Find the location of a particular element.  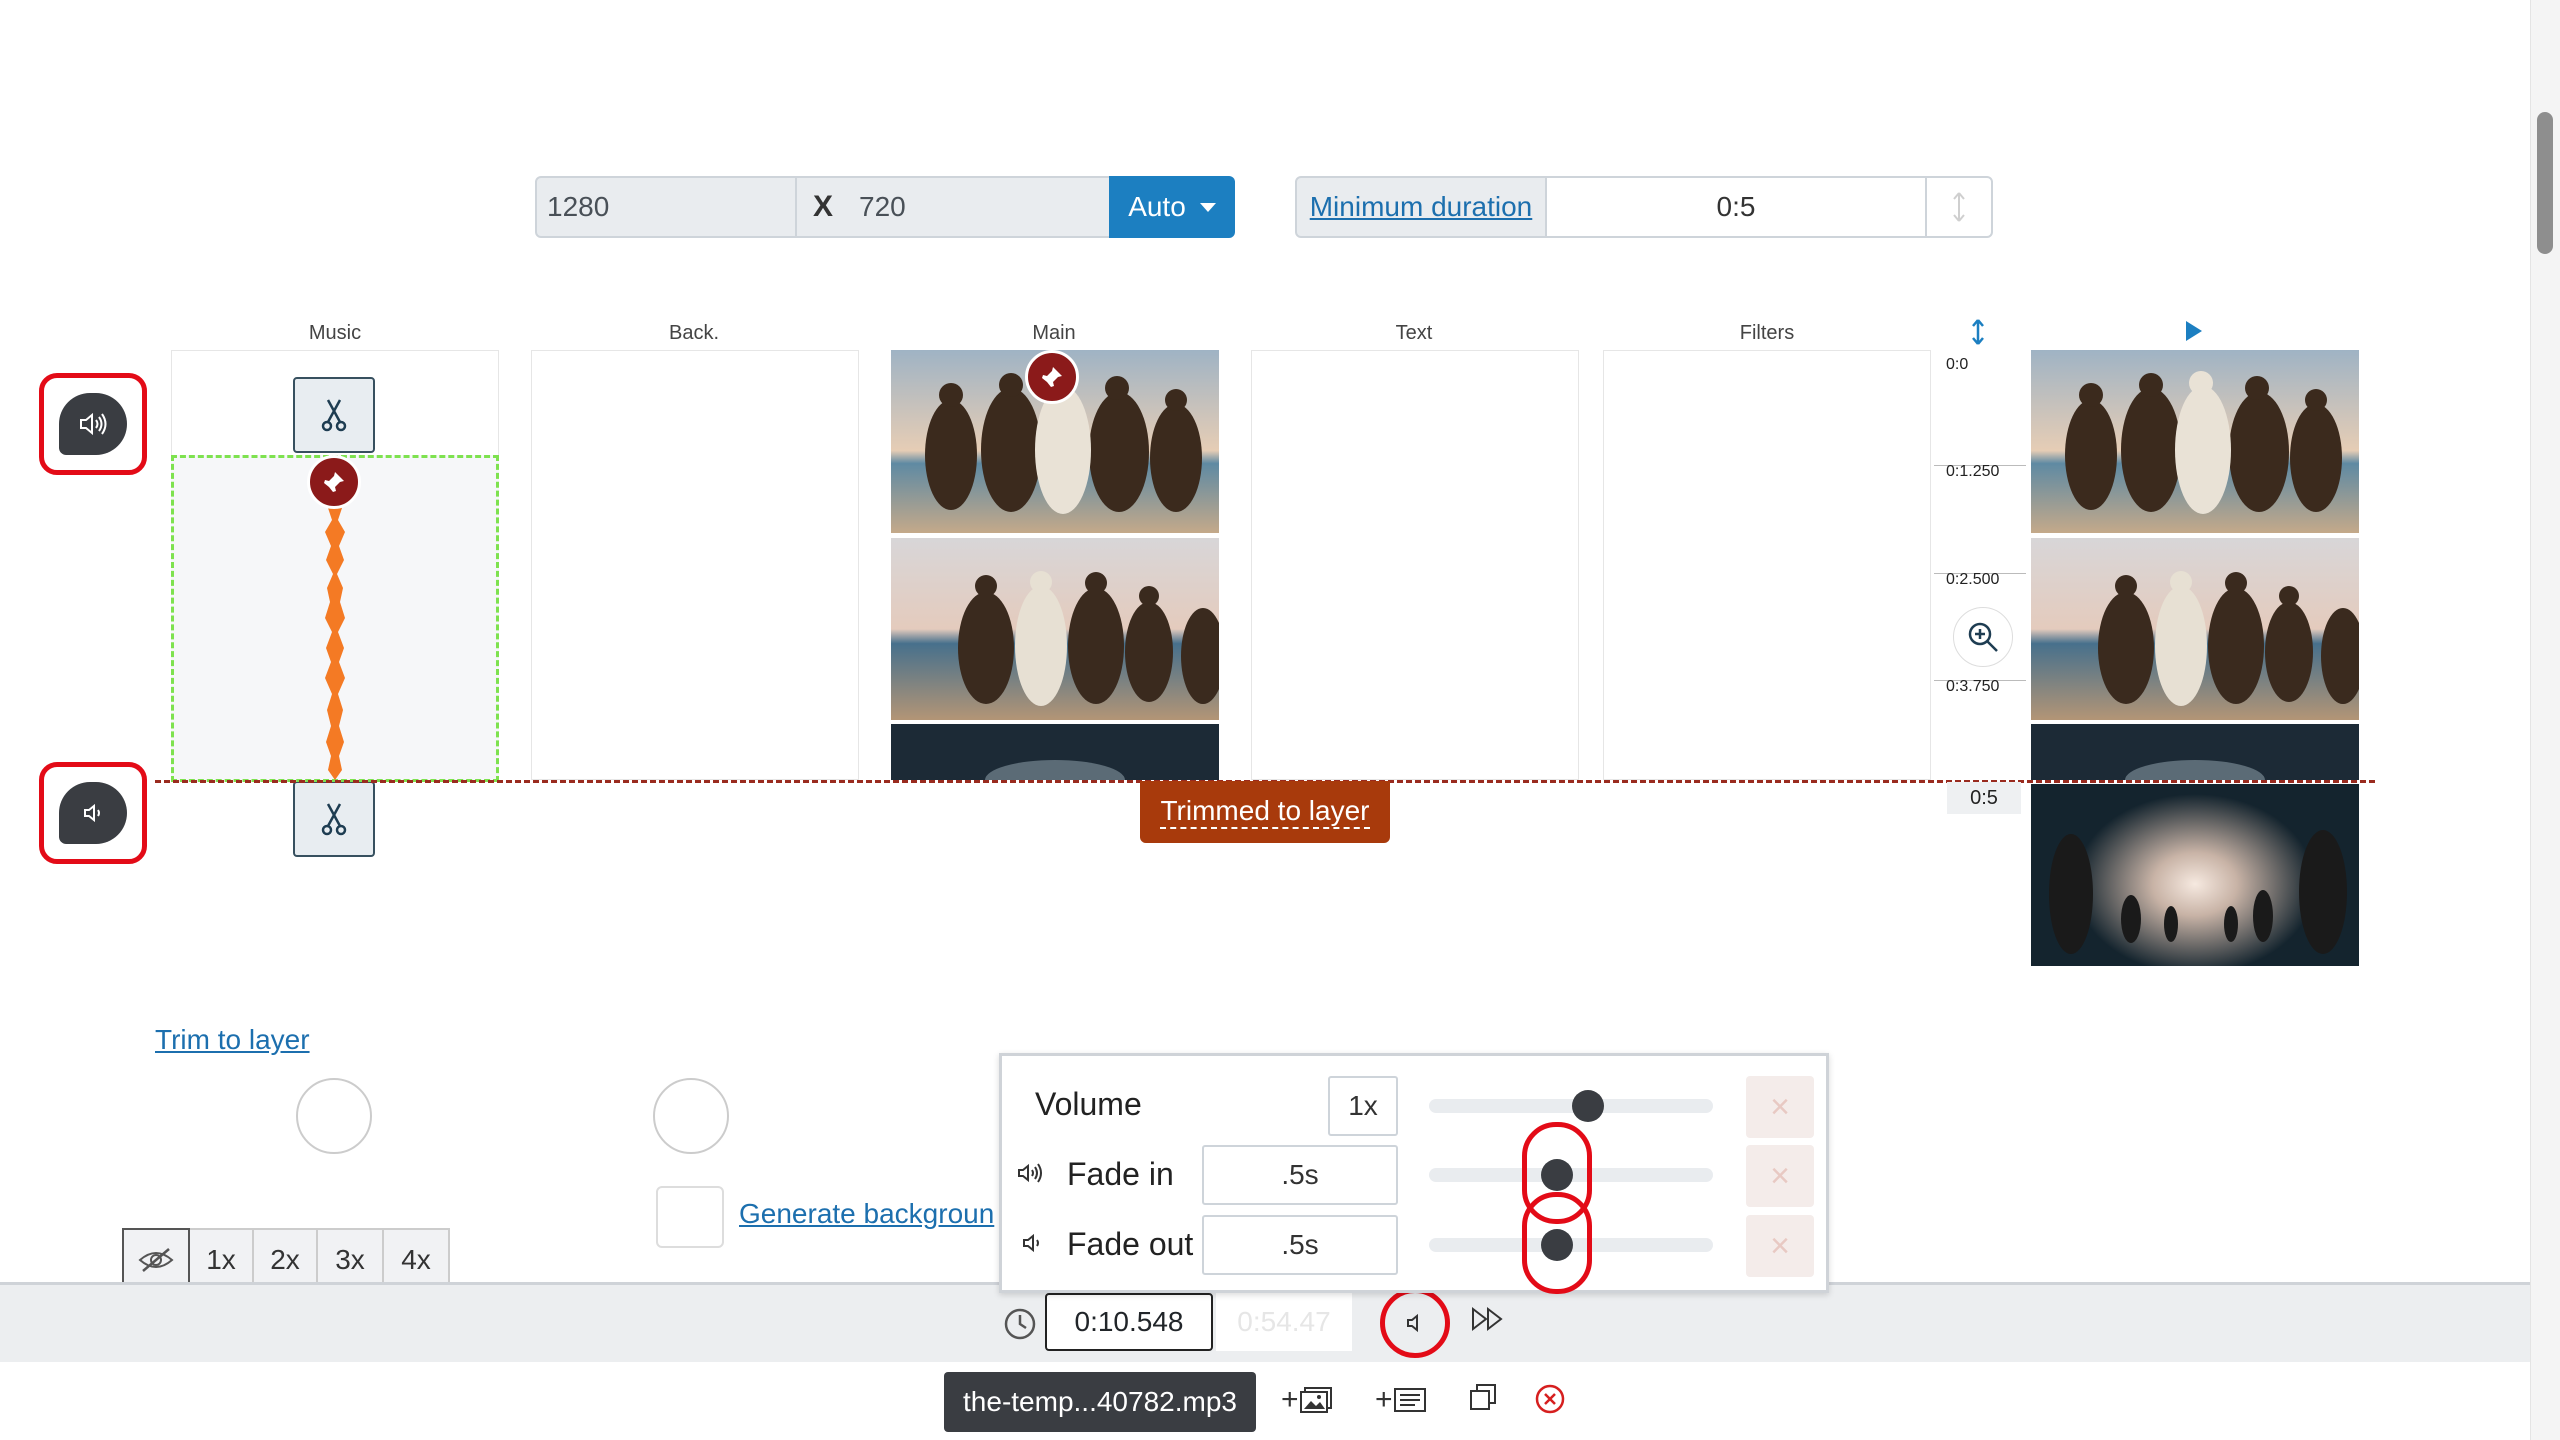

scrollbar-thumb is located at coordinates (2545, 183).